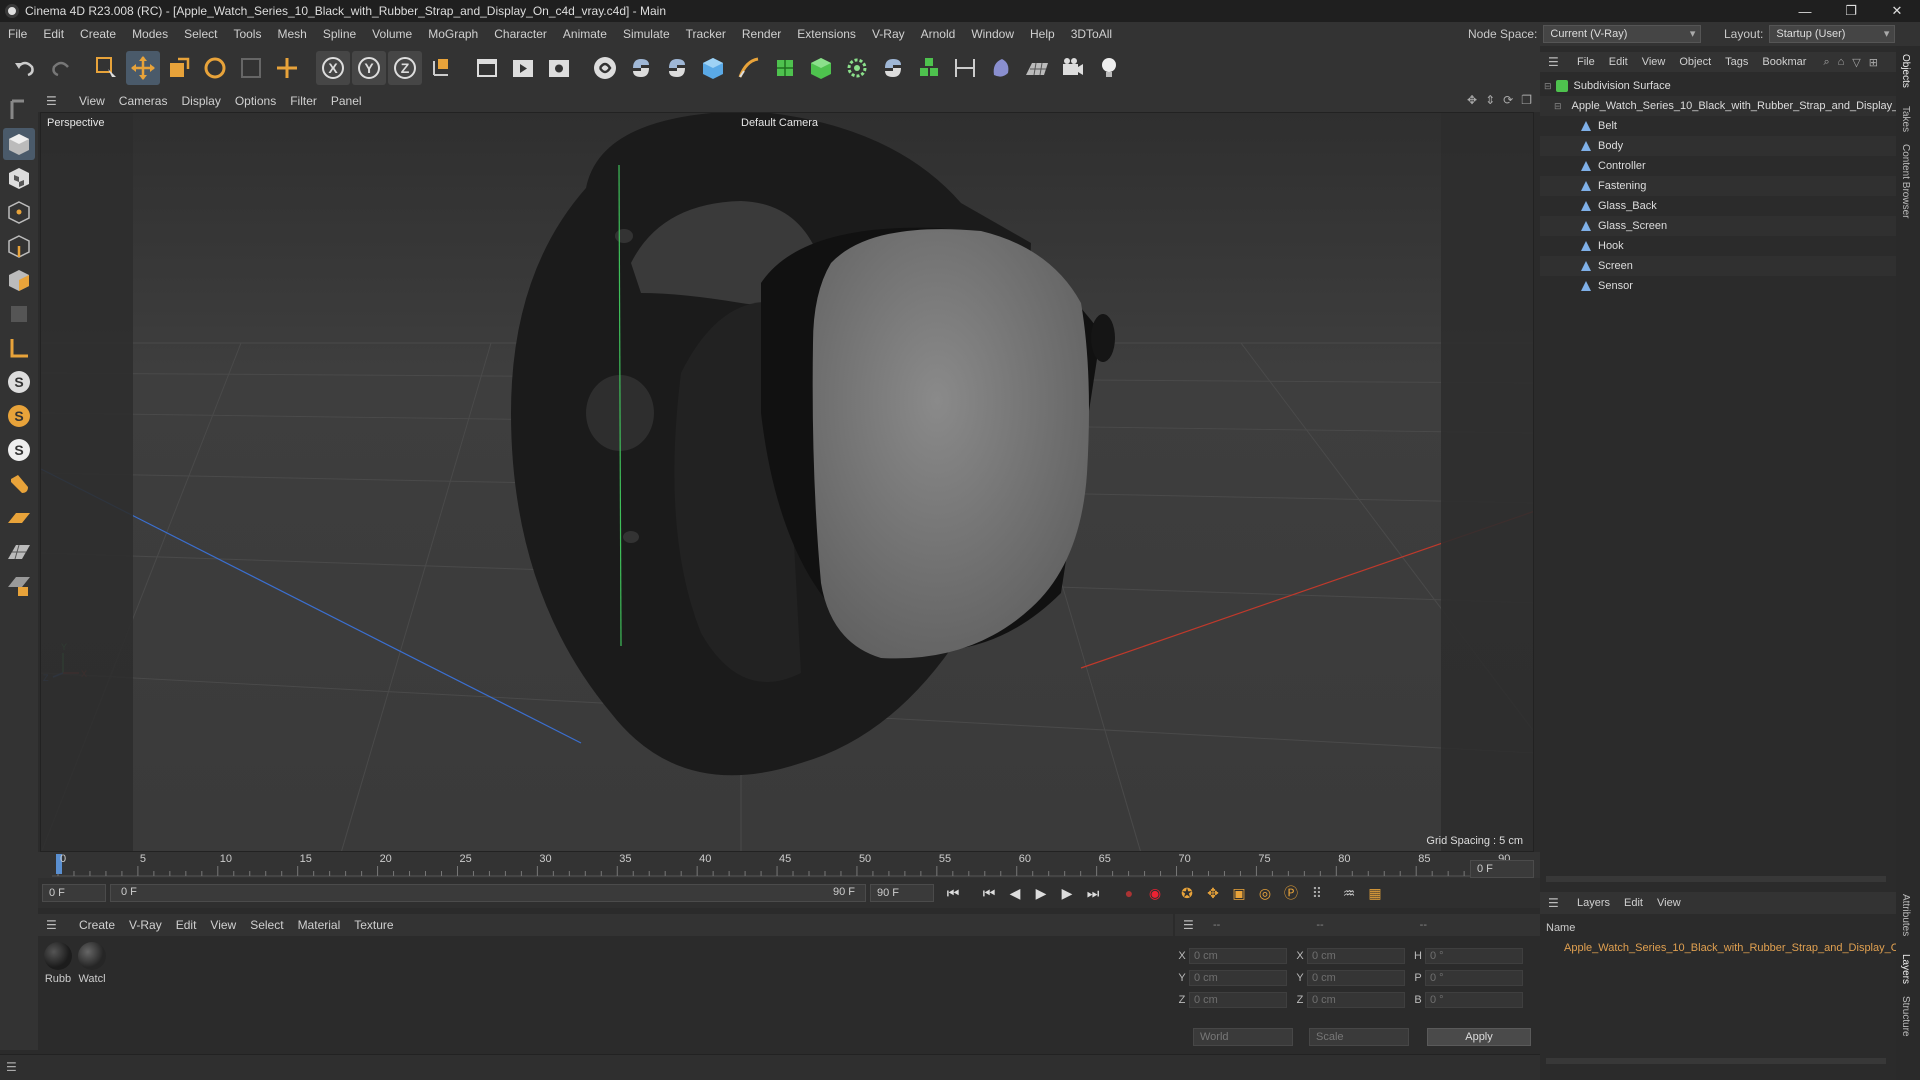 This screenshot has height=1080, width=1920. What do you see at coordinates (1841, 62) in the screenshot?
I see `home-icon: ⌂` at bounding box center [1841, 62].